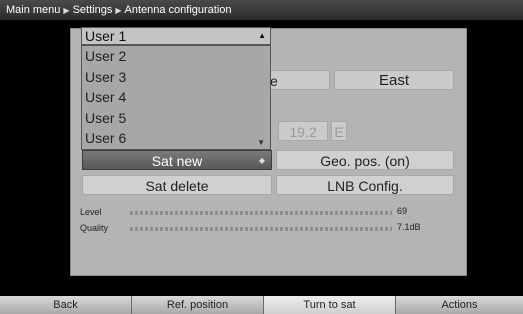 Image resolution: width=523 pixels, height=314 pixels. Describe the element at coordinates (176, 118) in the screenshot. I see `dropdown-option: User 5` at that location.